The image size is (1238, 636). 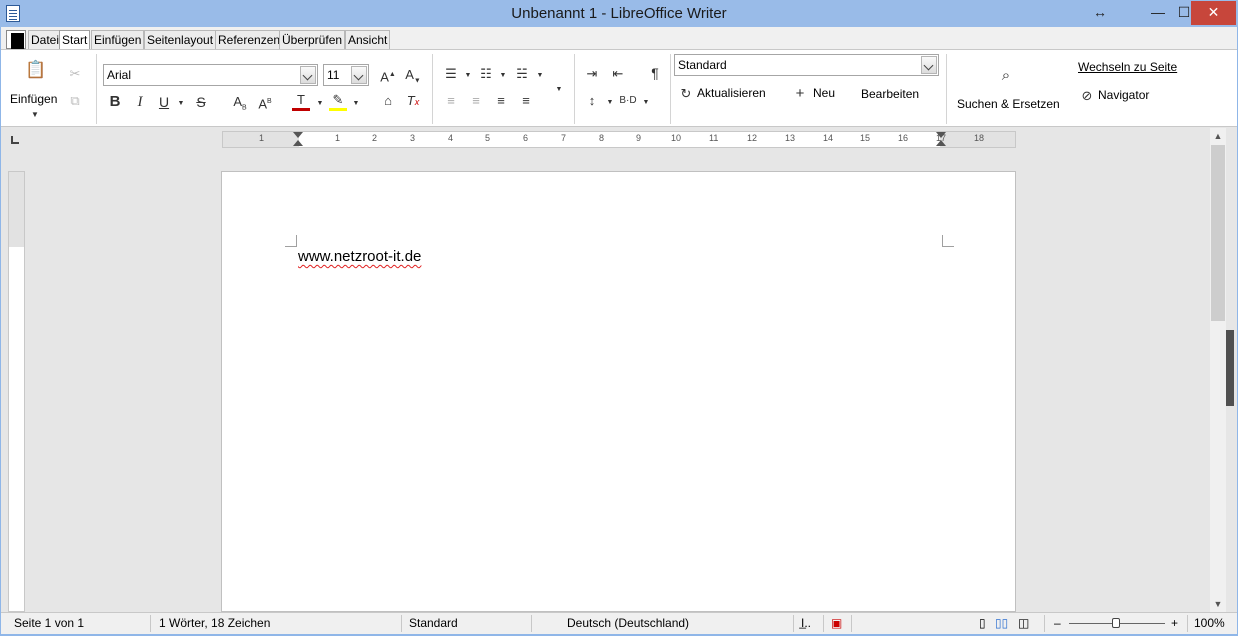 I want to click on font-color-dropdown-icon: ▼, so click(x=320, y=104).